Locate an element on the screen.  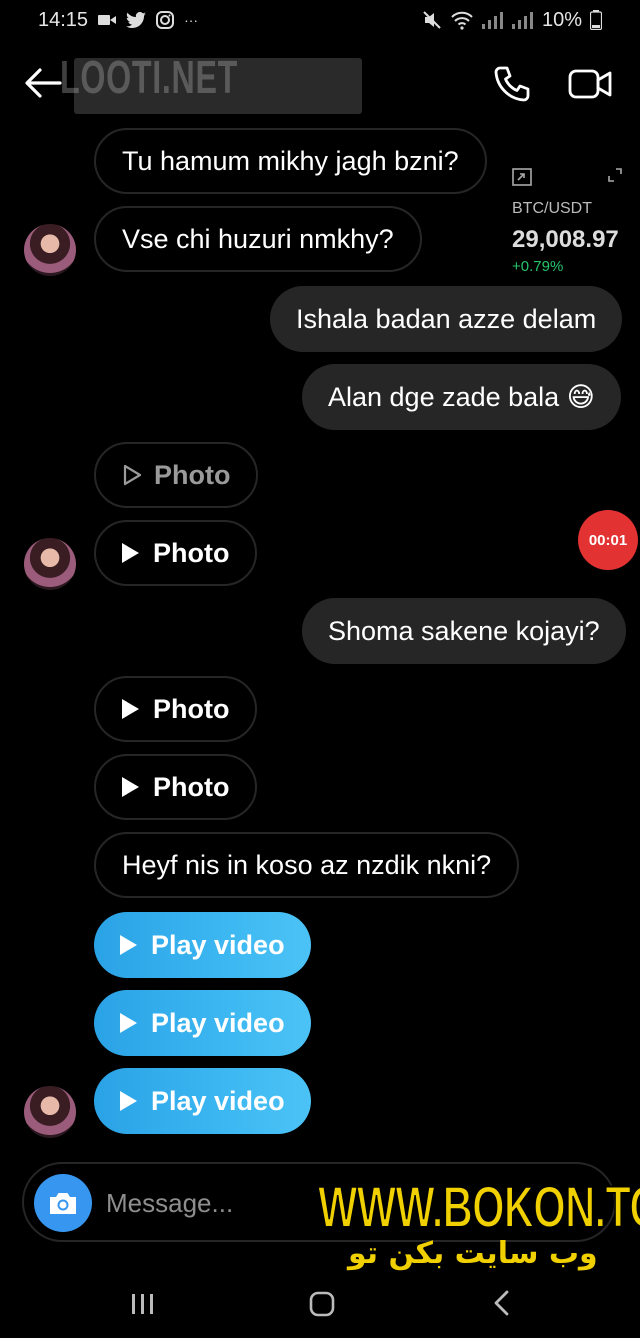
home-button is located at coordinates (322, 1304).